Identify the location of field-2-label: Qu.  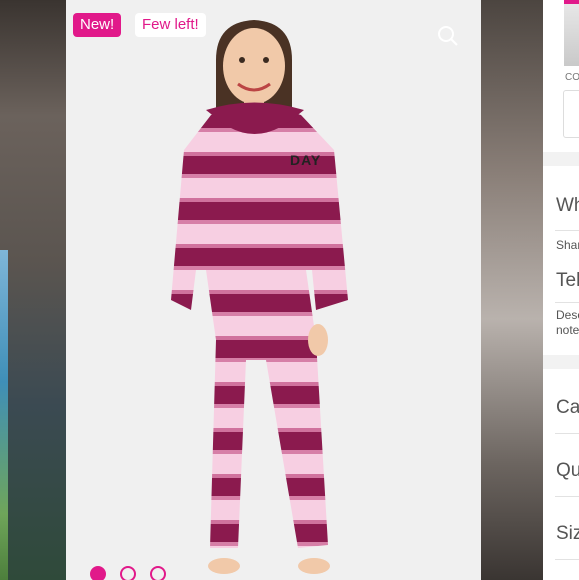
(567, 471).